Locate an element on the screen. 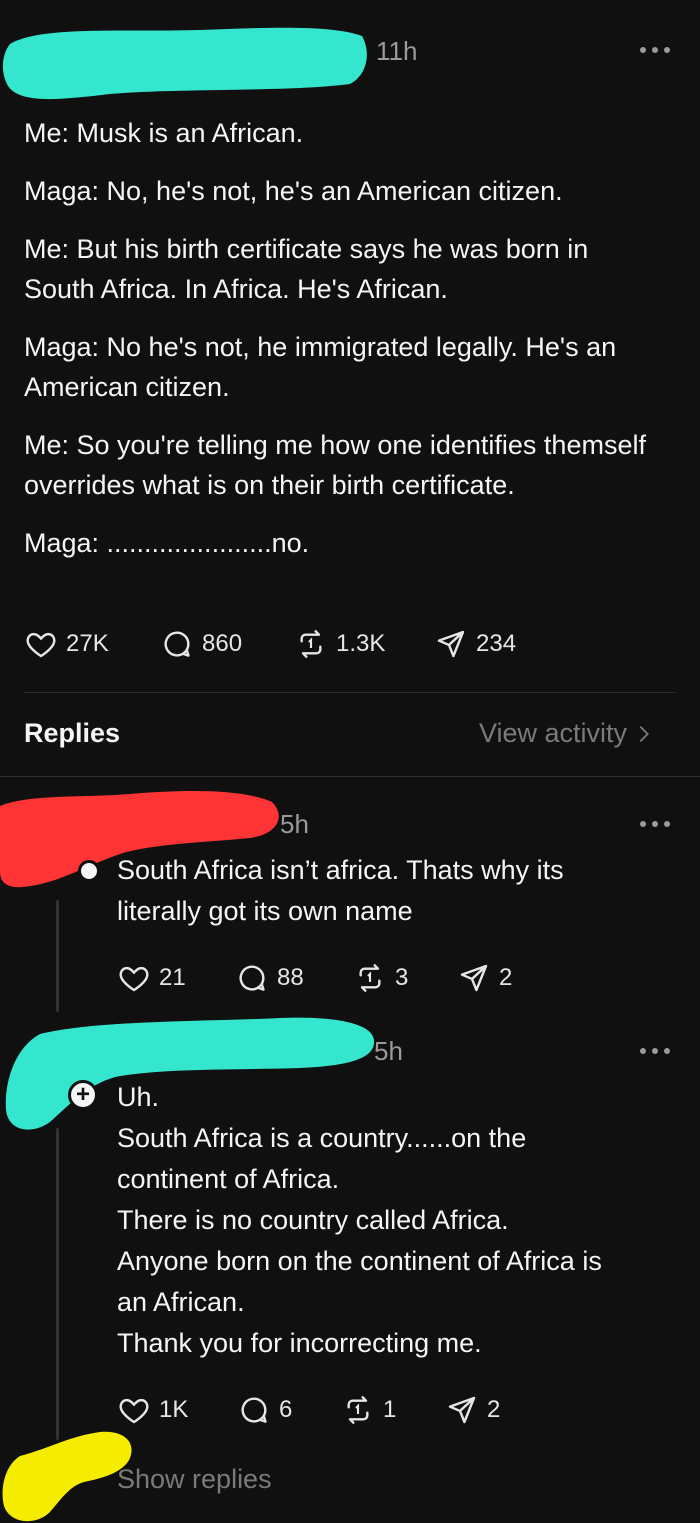 This screenshot has width=700, height=1523. reply-line: South Africa isn’t africa. Thats why its is located at coordinates (340, 870).